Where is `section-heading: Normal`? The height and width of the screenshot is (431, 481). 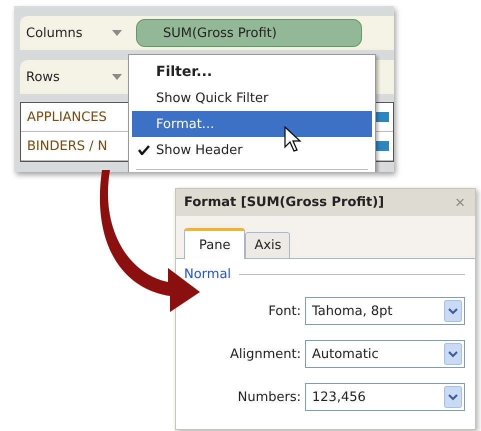 section-heading: Normal is located at coordinates (208, 274).